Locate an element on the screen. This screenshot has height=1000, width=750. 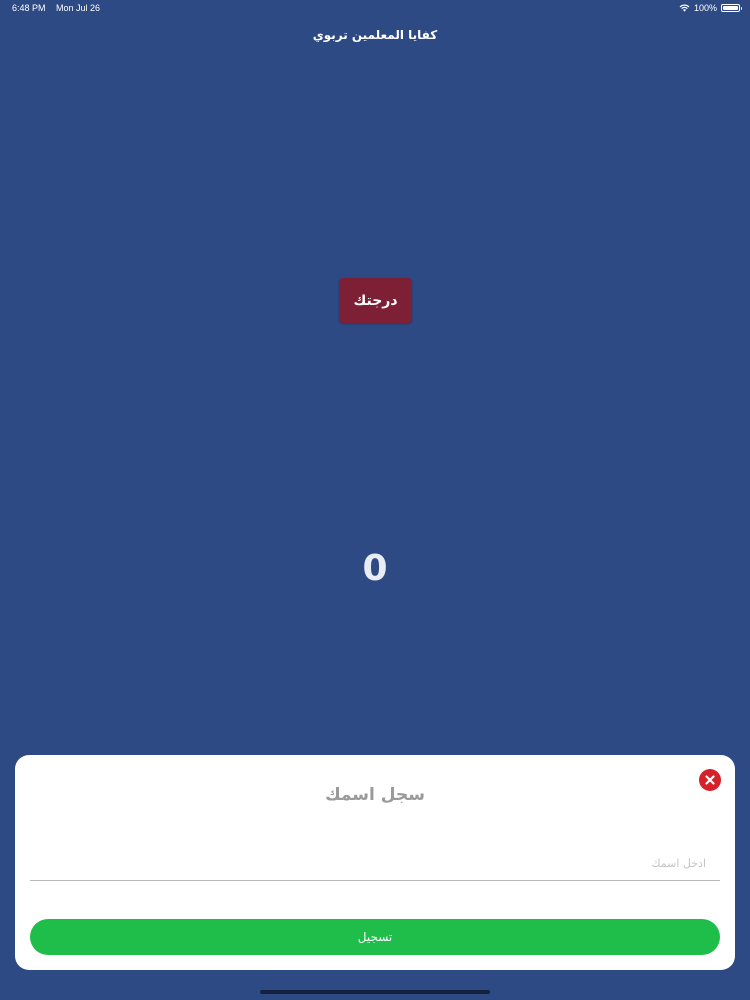
status-indicators: 100% is located at coordinates (710, 8).